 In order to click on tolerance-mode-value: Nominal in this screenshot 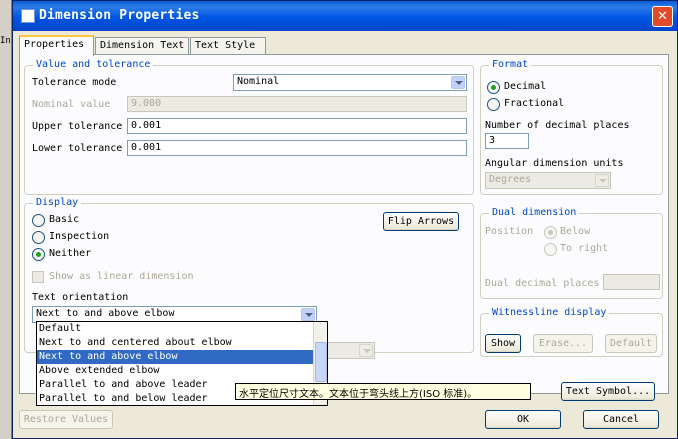, I will do `click(258, 81)`.